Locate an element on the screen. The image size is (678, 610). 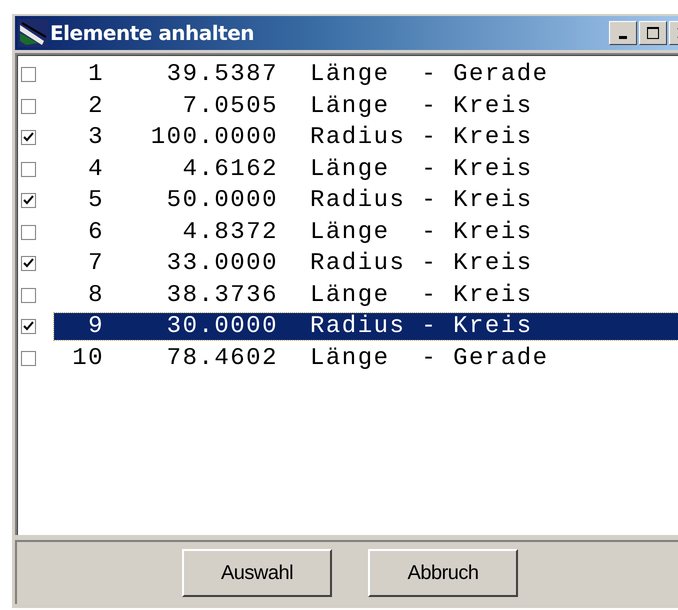
list-item: 6 4.8372 Länge - Kreis is located at coordinates (366, 232).